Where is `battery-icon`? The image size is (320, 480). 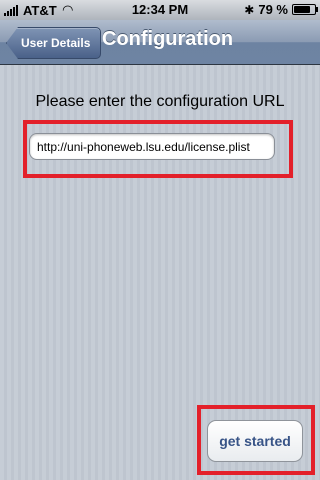
battery-icon is located at coordinates (305, 9).